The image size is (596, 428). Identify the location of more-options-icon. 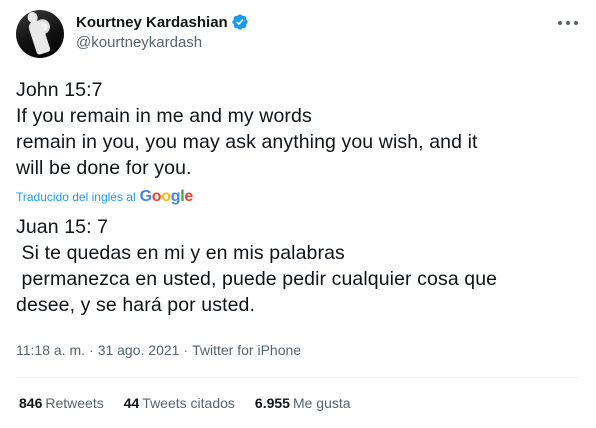
(568, 23).